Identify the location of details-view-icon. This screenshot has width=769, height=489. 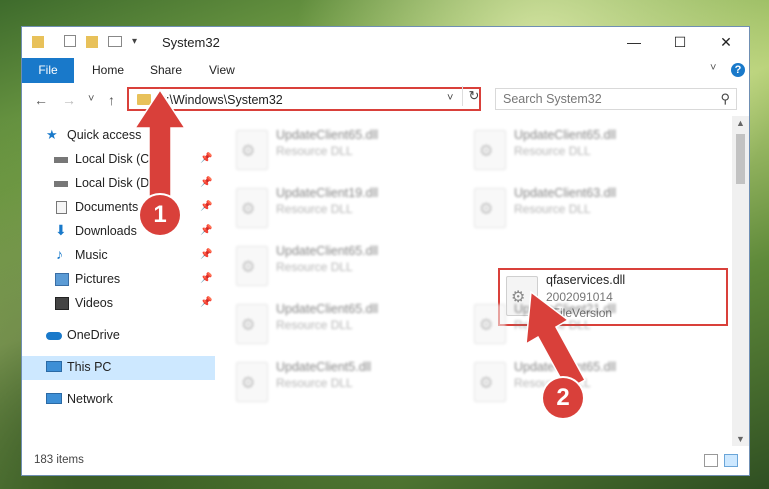
(711, 460).